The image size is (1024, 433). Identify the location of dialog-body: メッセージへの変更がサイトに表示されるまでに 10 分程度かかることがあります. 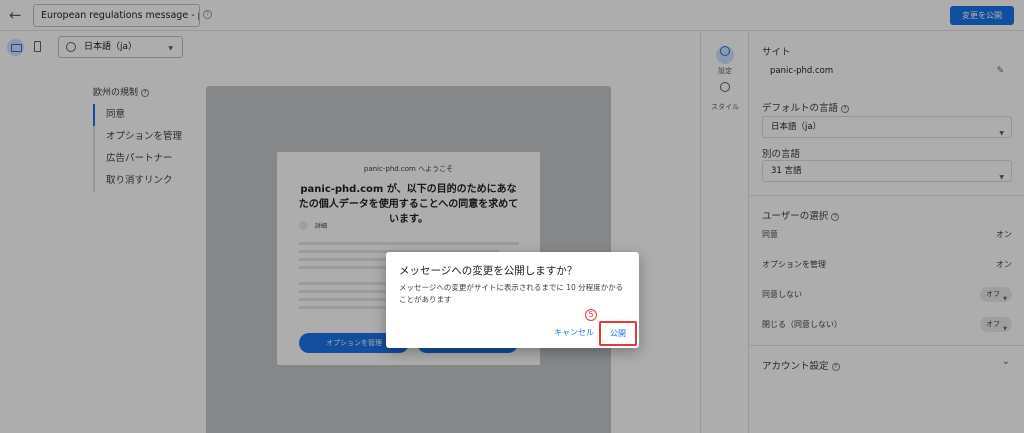
(511, 293).